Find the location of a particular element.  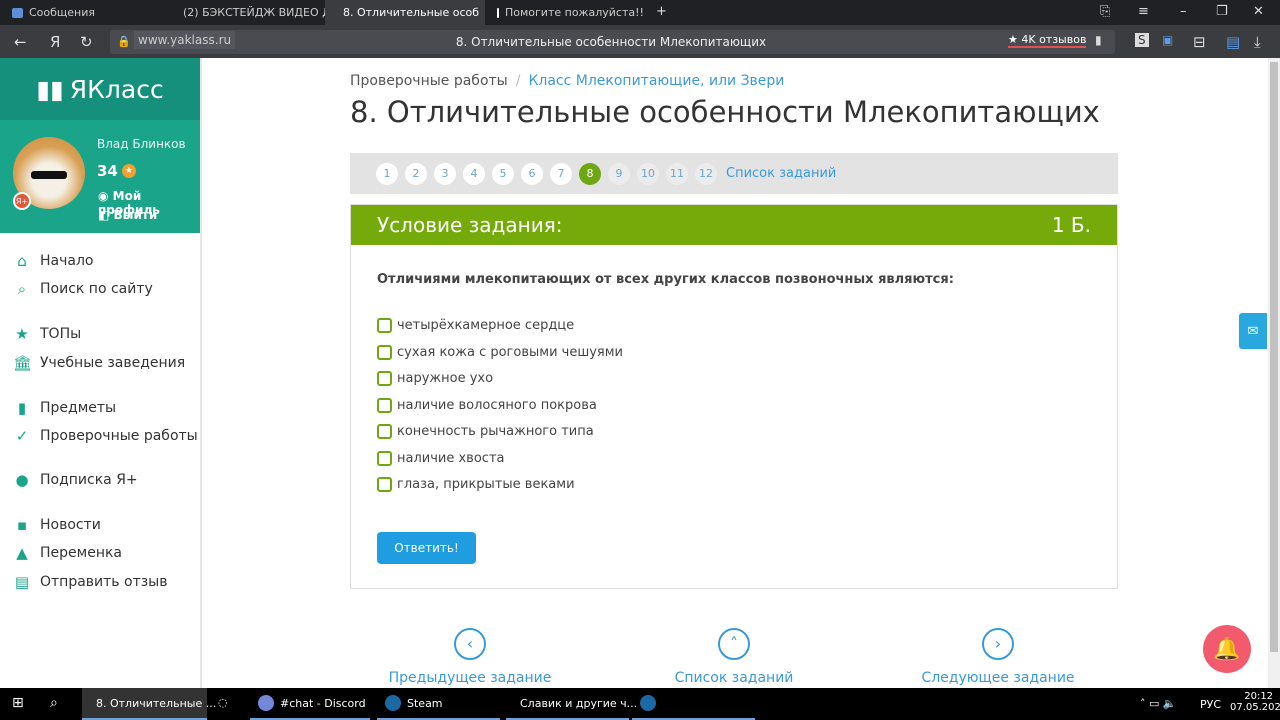

sidebar-item-8: ▲ Переменка is located at coordinates (67, 553).